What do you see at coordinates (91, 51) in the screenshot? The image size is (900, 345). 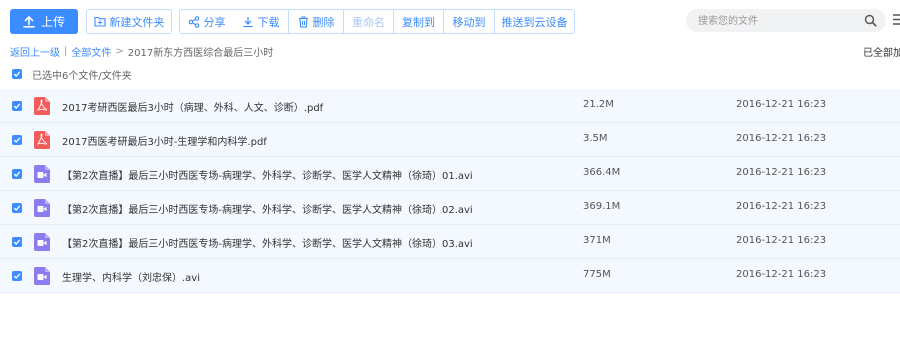 I see `all-files-link: 全部文件` at bounding box center [91, 51].